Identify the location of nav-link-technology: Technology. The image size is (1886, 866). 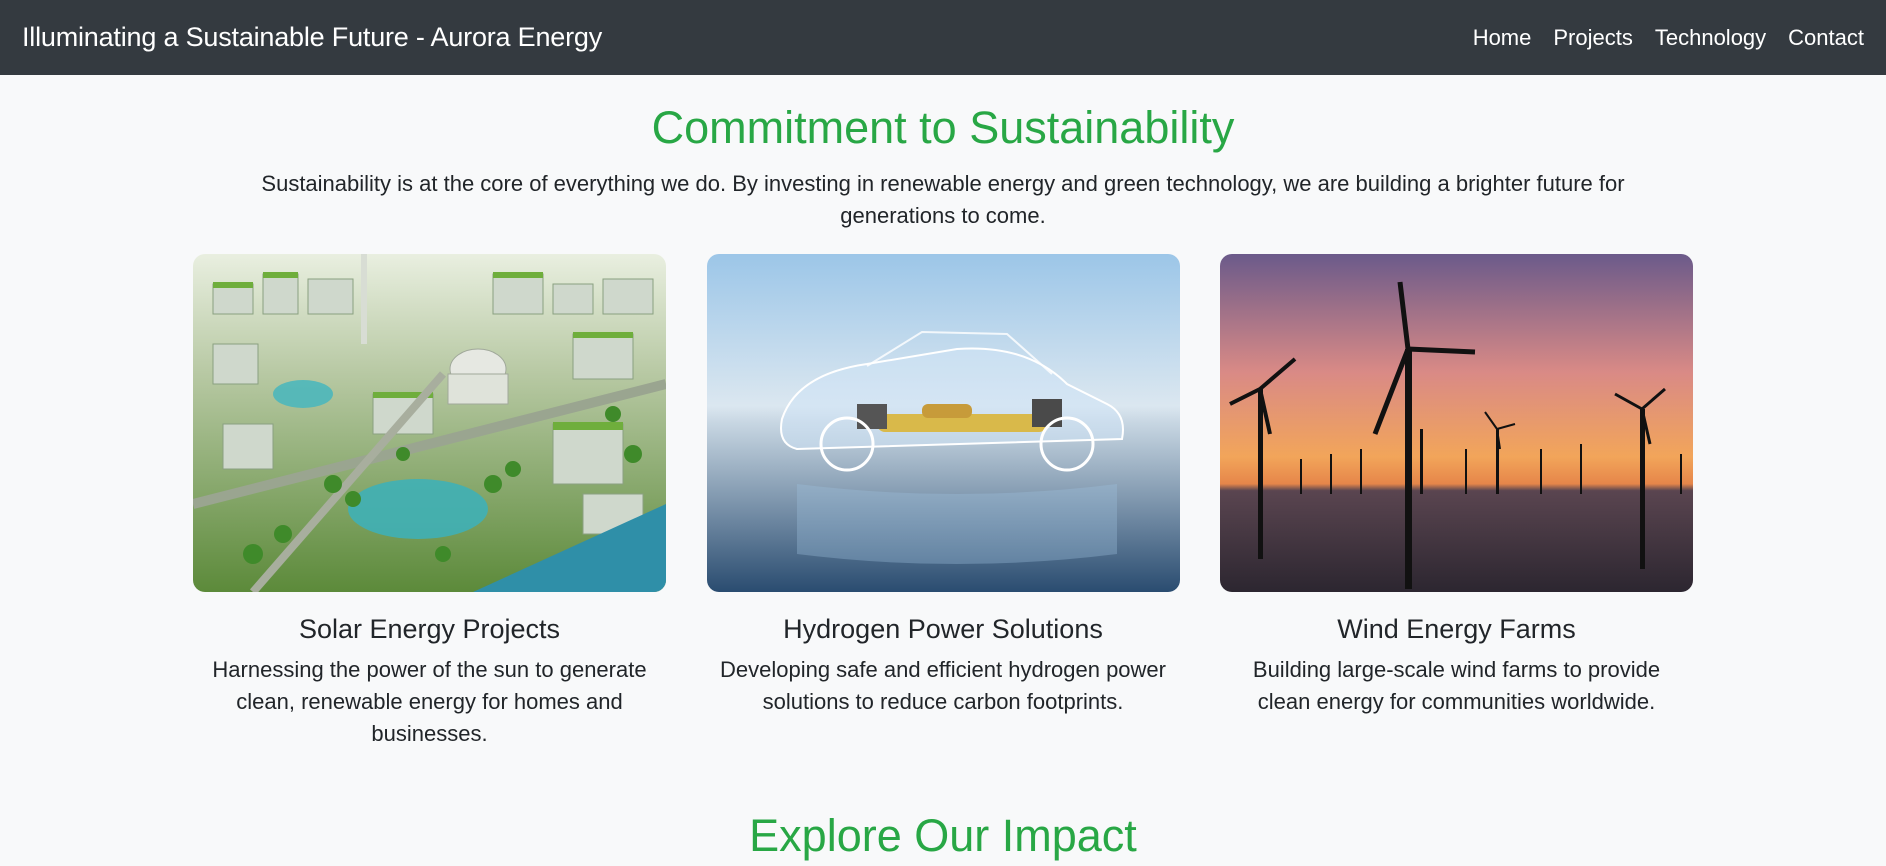
(1710, 38).